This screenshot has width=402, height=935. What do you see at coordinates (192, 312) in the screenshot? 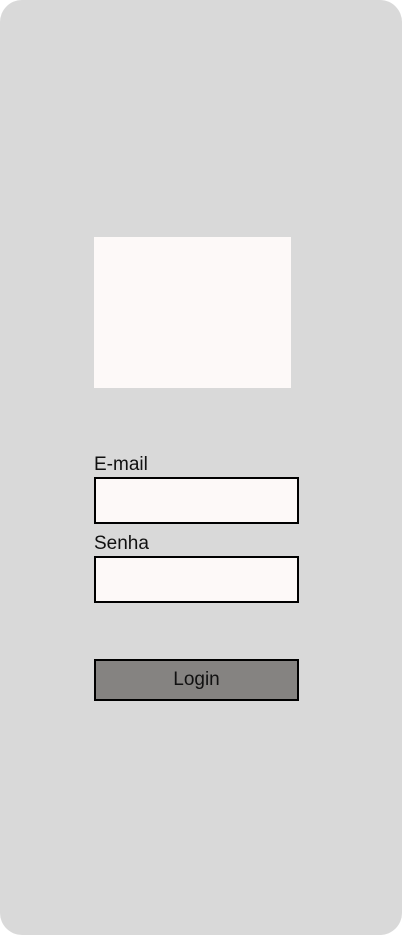
I see `logo-image-placeholder` at bounding box center [192, 312].